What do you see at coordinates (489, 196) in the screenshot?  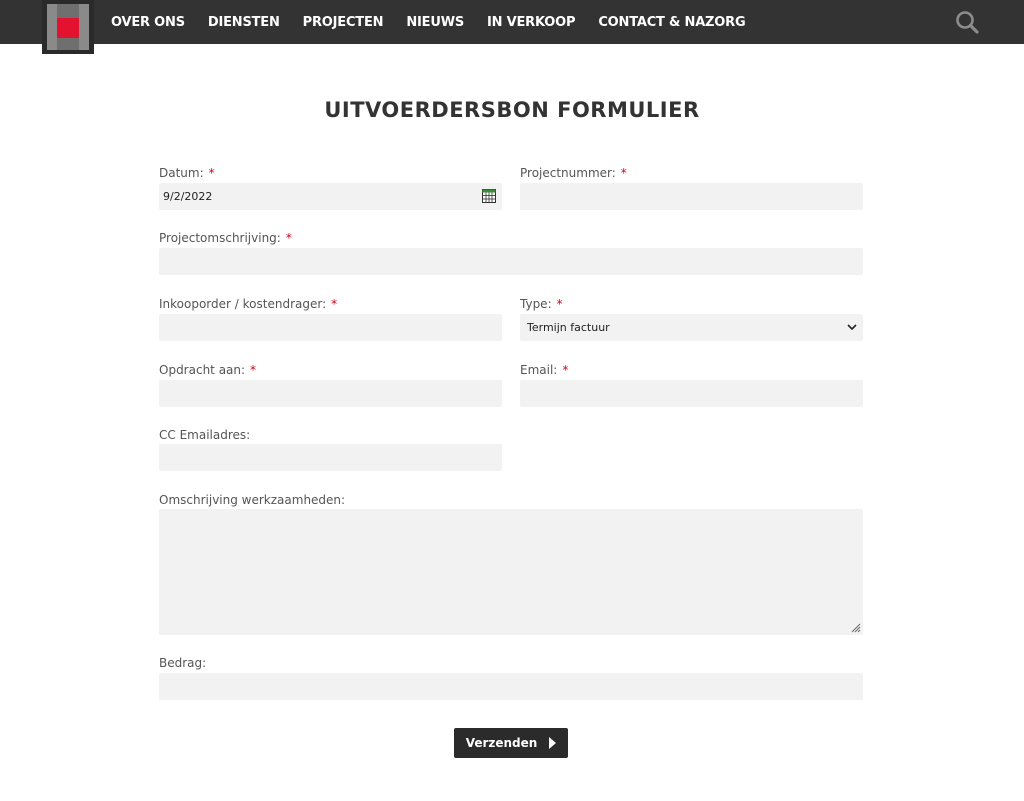 I see `calendar-icon` at bounding box center [489, 196].